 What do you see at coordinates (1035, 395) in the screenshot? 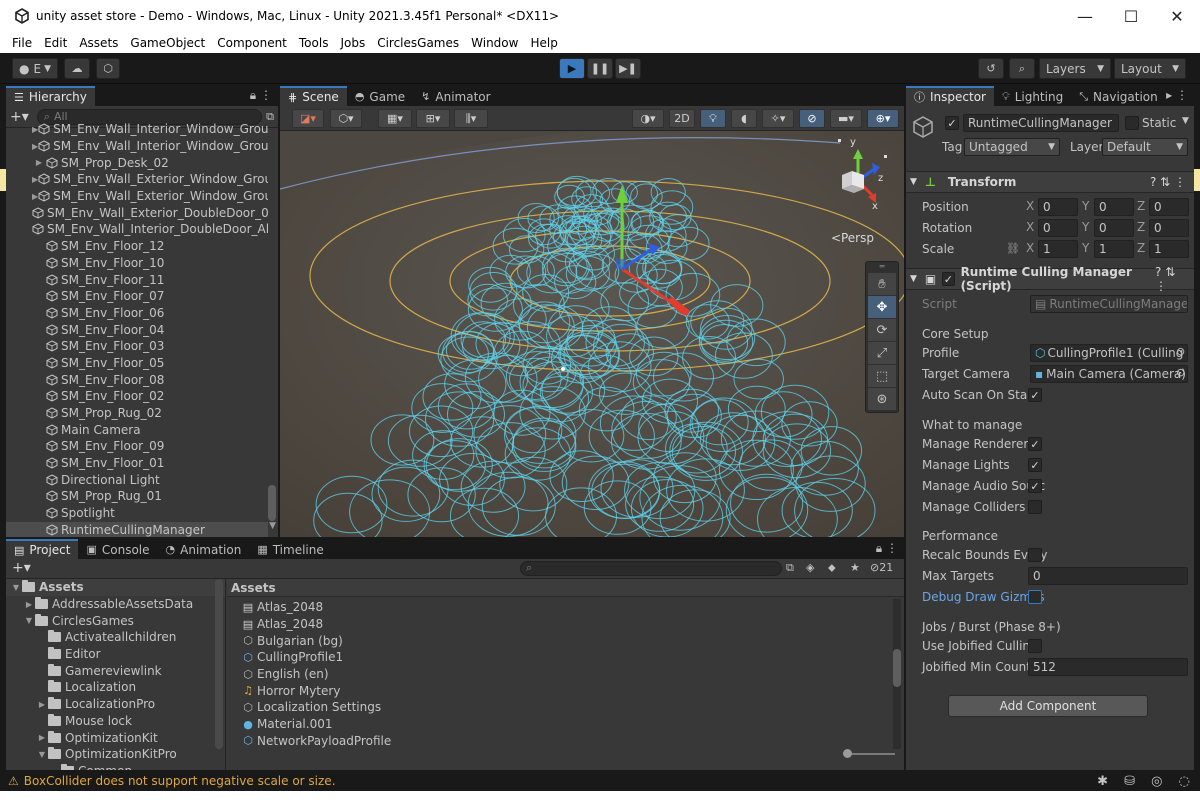
I see `auto-scan-checkbox: ✓` at bounding box center [1035, 395].